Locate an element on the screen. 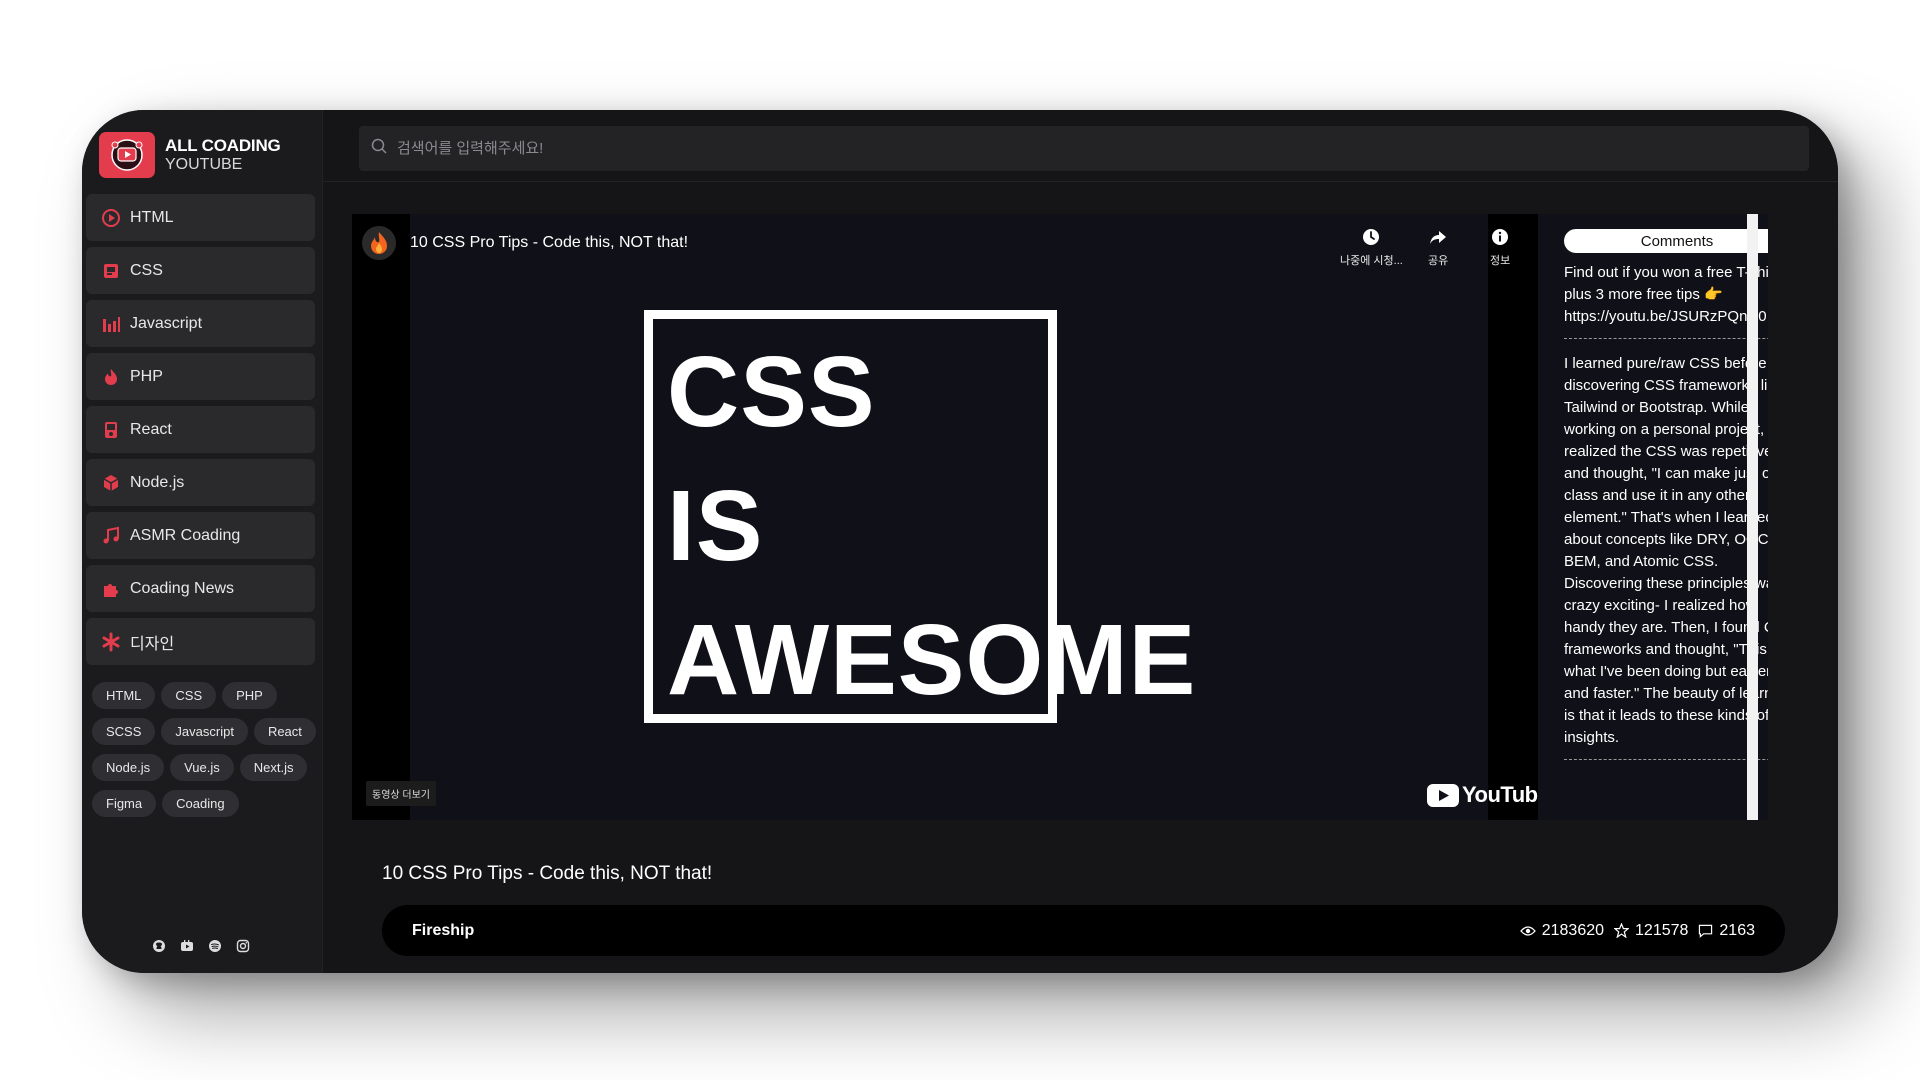 This screenshot has height=1080, width=1920. tag-coading: Coading is located at coordinates (200, 803).